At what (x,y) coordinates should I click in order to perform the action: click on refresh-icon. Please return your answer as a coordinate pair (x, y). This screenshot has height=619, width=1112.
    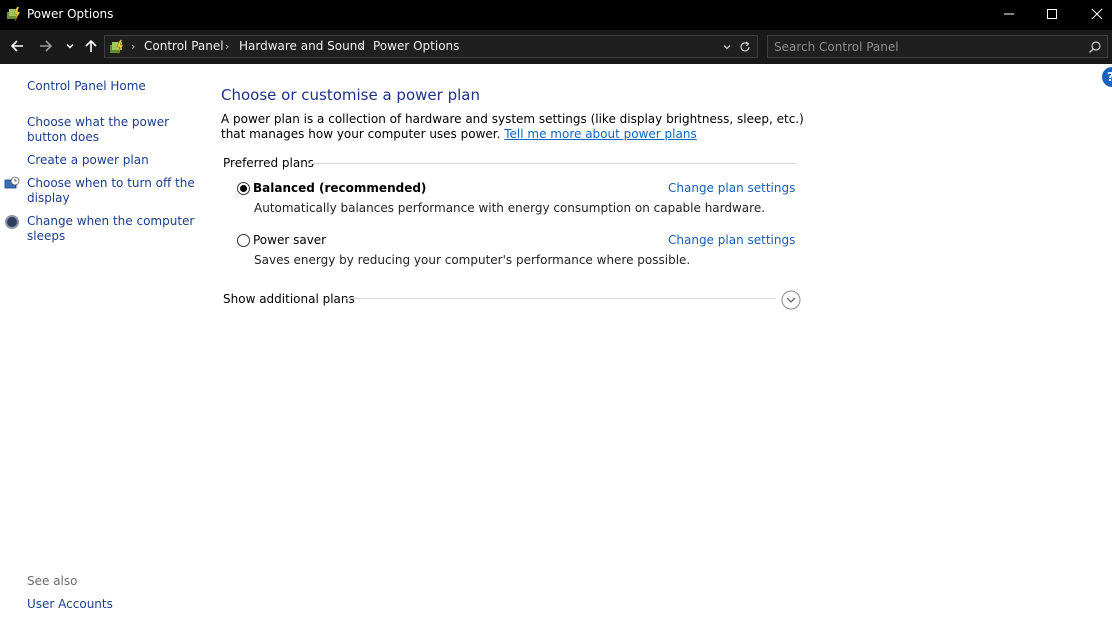
    Looking at the image, I should click on (745, 46).